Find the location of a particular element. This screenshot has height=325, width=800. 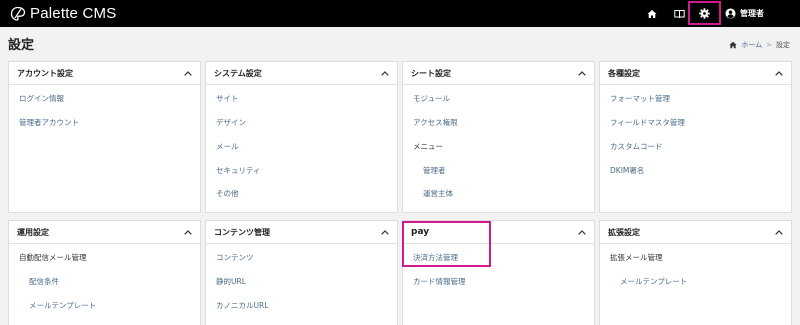

card-pay: pay 決済方法管理 カード情報管理 is located at coordinates (498, 272).